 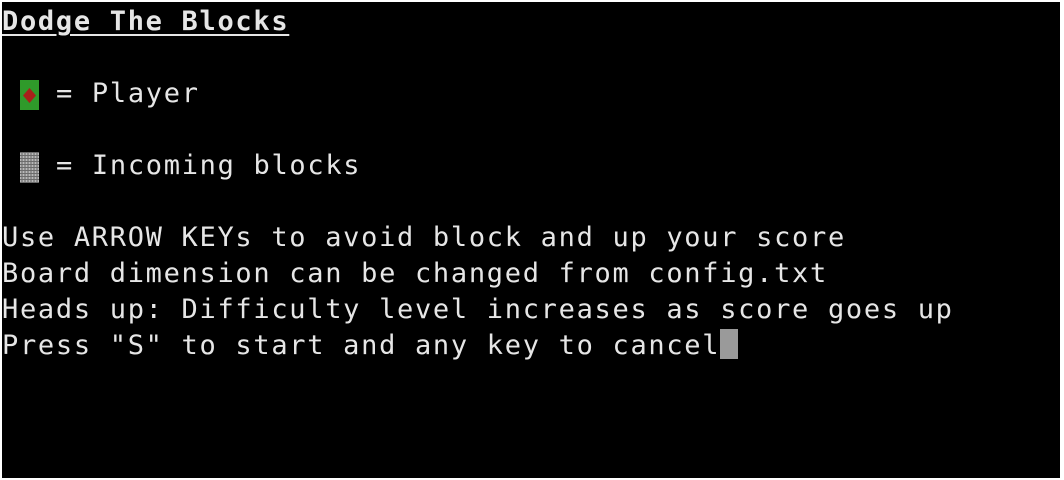 I want to click on player-icon, so click(x=29, y=95).